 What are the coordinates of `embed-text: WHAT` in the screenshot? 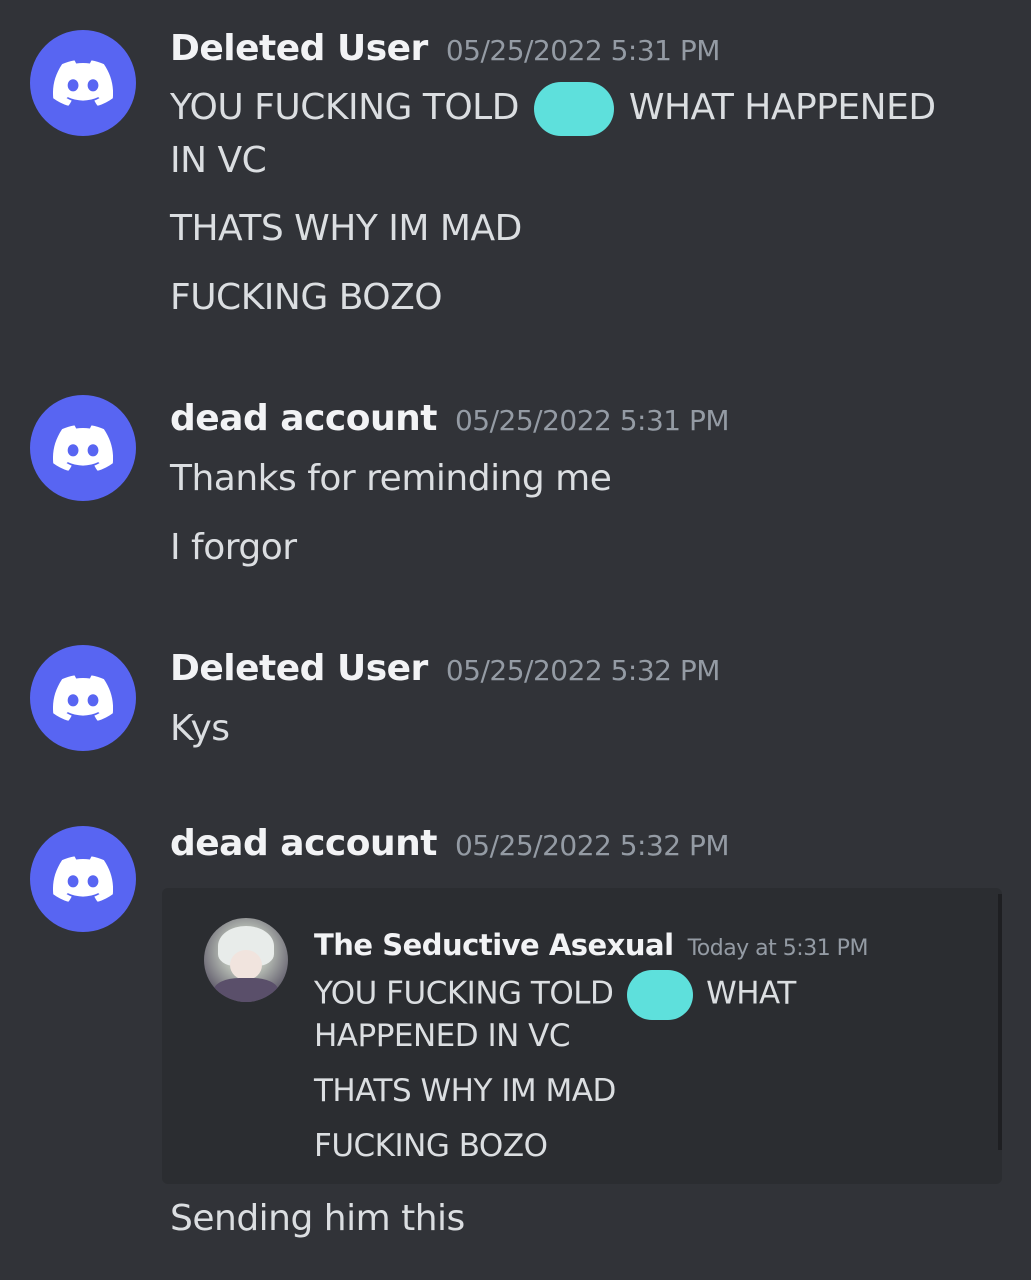 It's located at (751, 993).